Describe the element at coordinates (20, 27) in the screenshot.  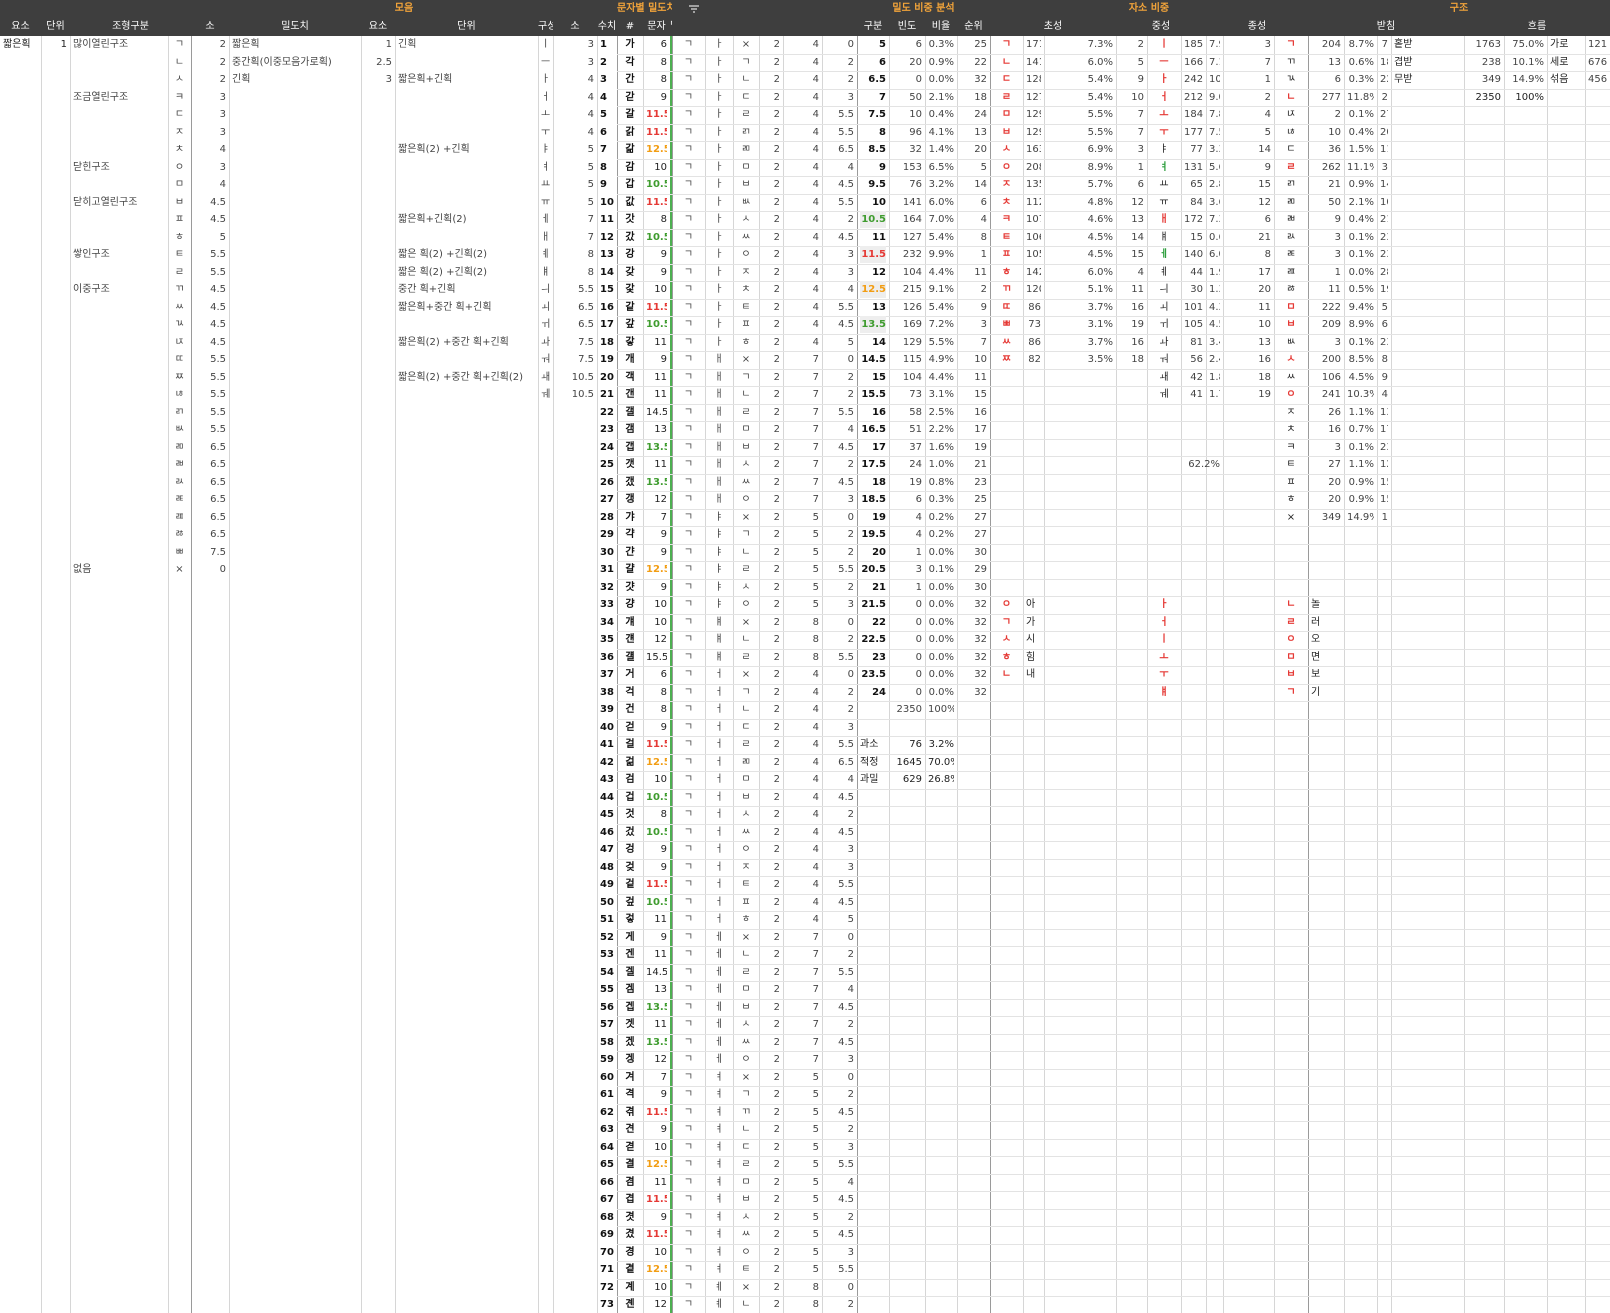
I see `col-header-element: 요소` at that location.